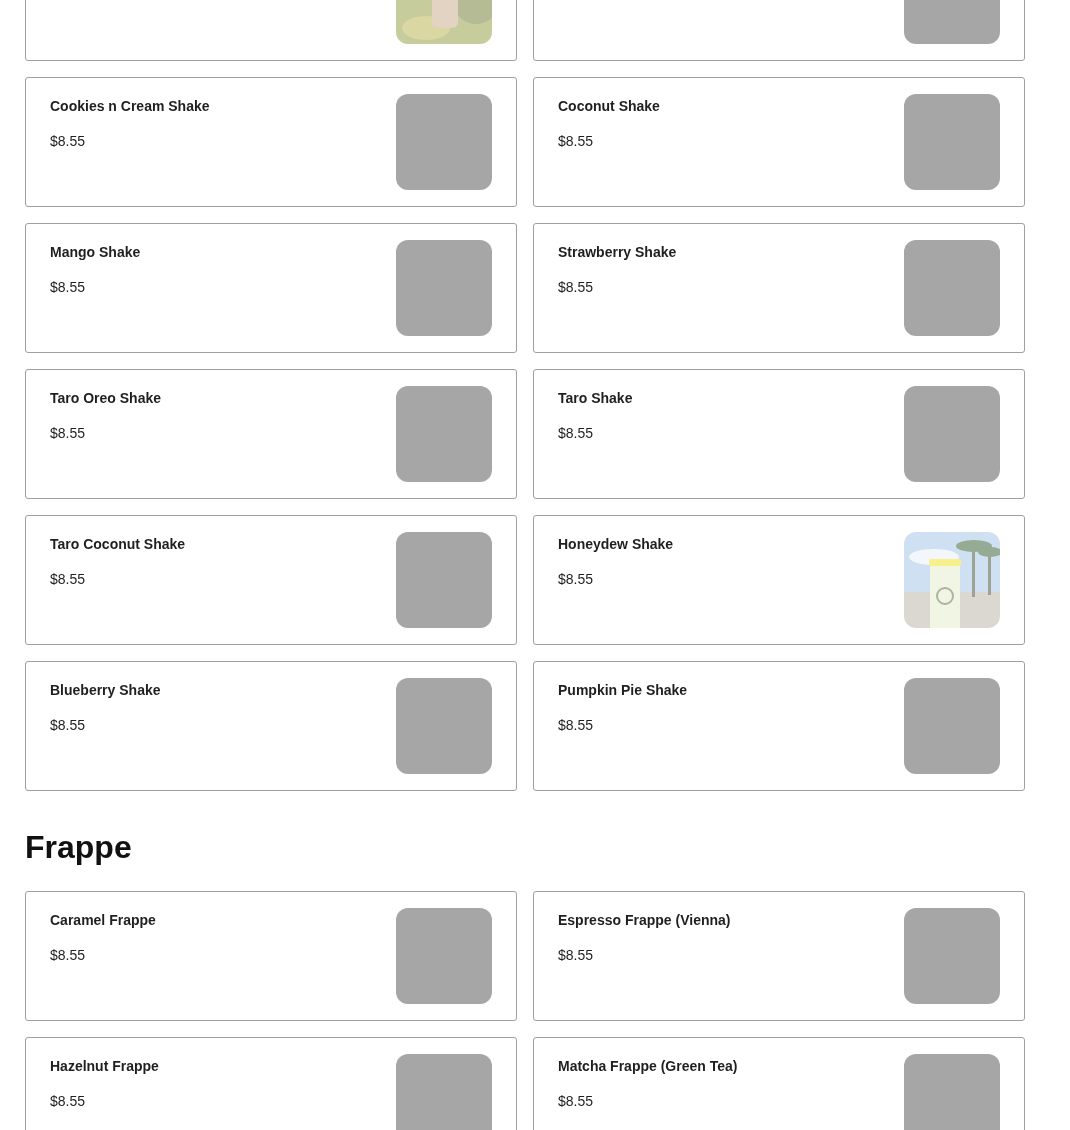  What do you see at coordinates (130, 106) in the screenshot?
I see `item-name: Cookies n Cream Shake` at bounding box center [130, 106].